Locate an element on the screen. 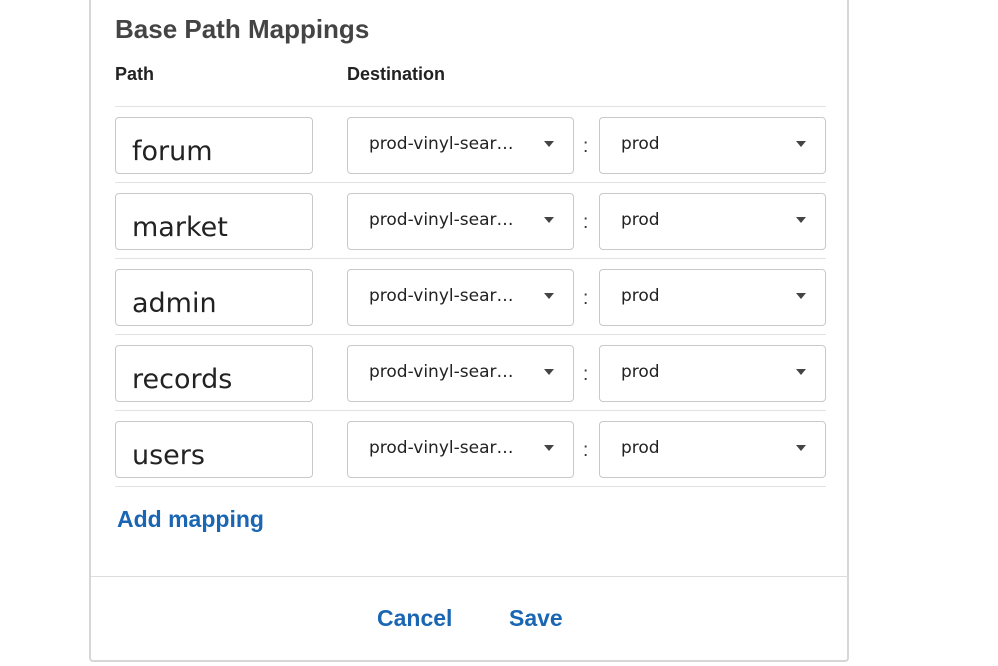  footer-divider is located at coordinates (470, 576).